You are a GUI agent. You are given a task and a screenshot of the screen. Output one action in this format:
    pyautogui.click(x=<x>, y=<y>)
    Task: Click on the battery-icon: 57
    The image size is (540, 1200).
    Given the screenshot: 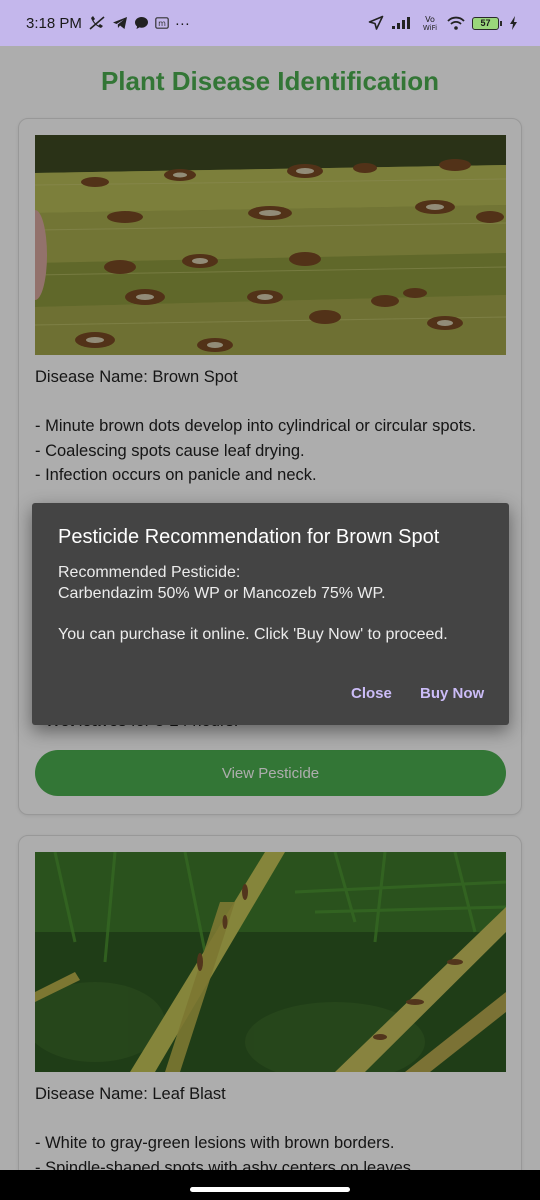 What is the action you would take?
    pyautogui.click(x=487, y=23)
    